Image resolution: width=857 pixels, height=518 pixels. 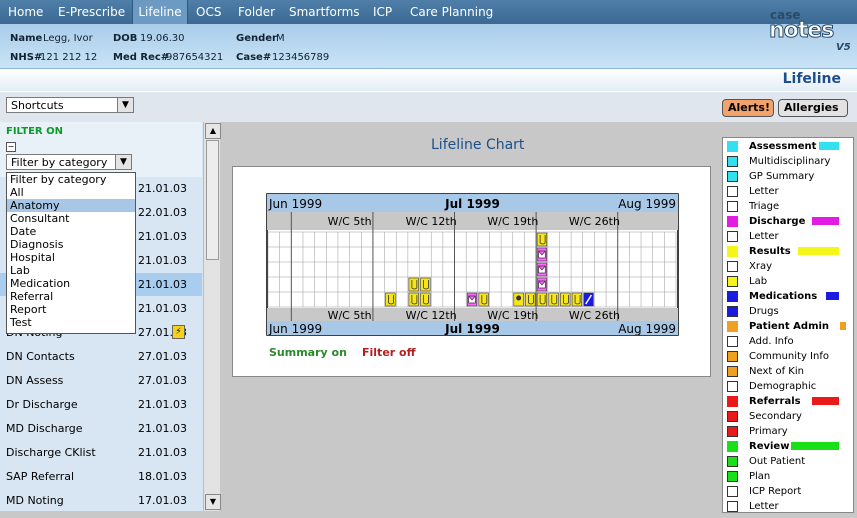 I want to click on patient-name: Legg, Ivor, so click(x=68, y=38).